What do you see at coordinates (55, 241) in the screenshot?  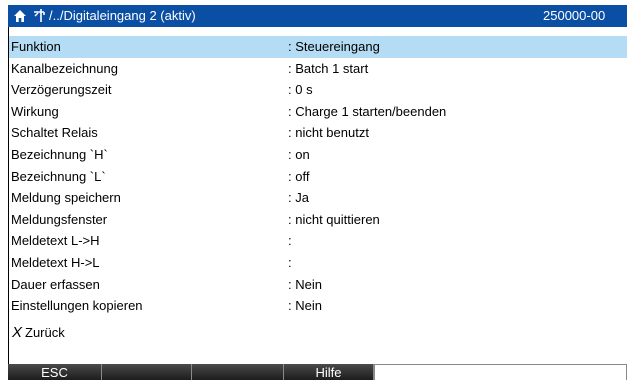 I see `setting-label: Meldetext L->H` at bounding box center [55, 241].